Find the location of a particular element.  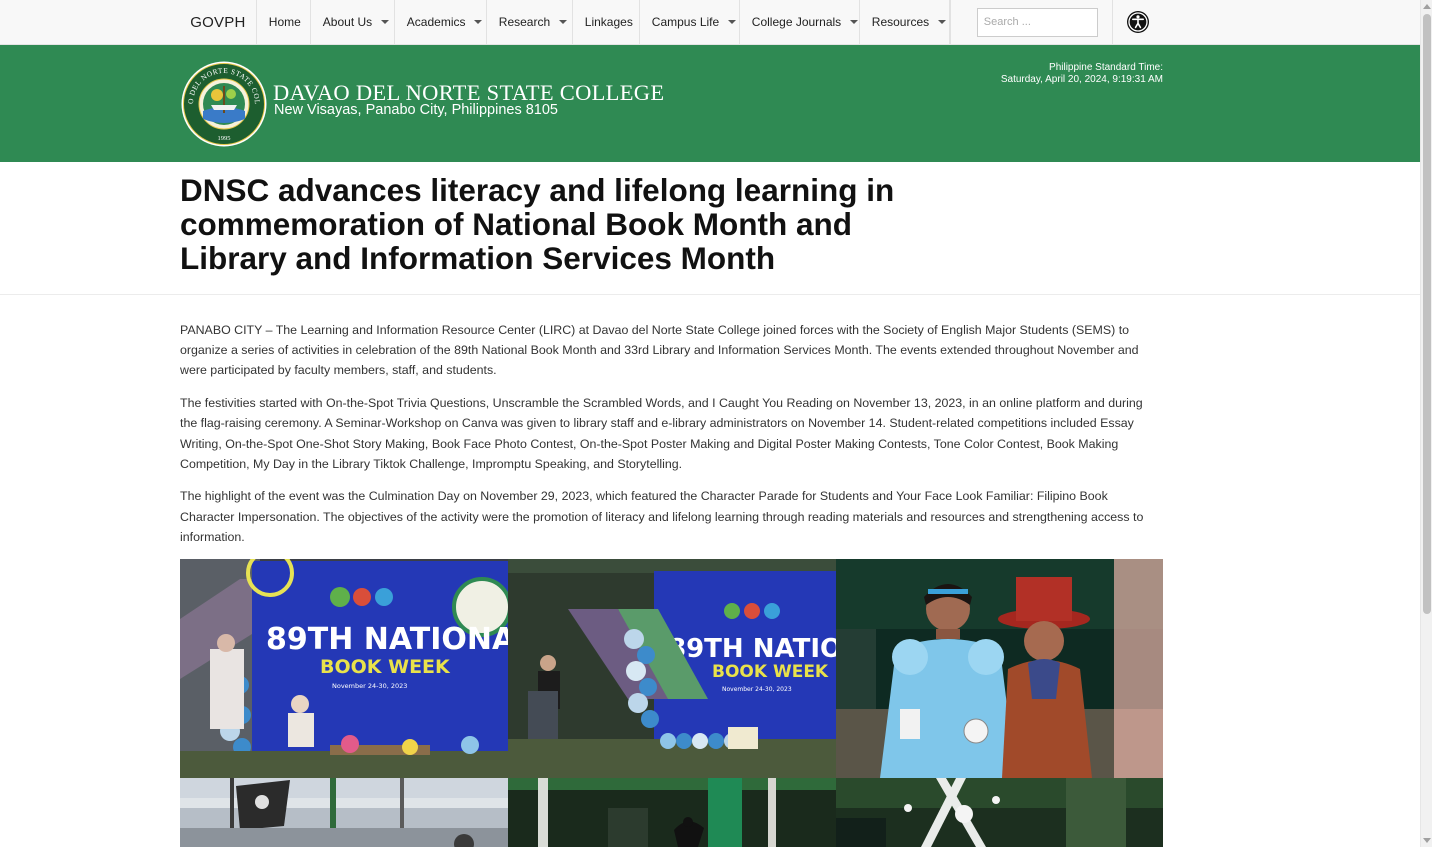

nav-item-college-journals: College Journals is located at coordinates (800, 22).